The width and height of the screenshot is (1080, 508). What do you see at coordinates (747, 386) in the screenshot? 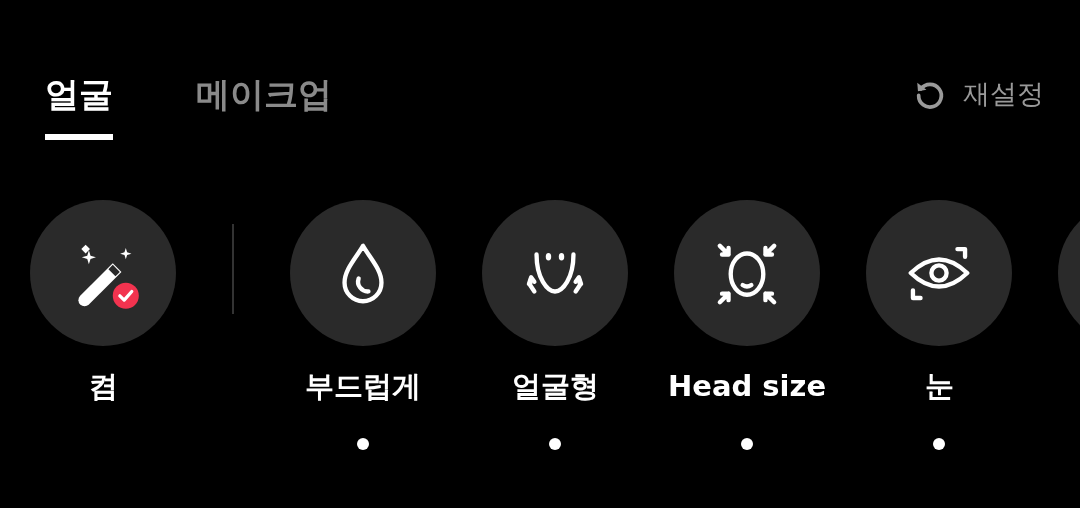
I see `tool-label: Head size` at bounding box center [747, 386].